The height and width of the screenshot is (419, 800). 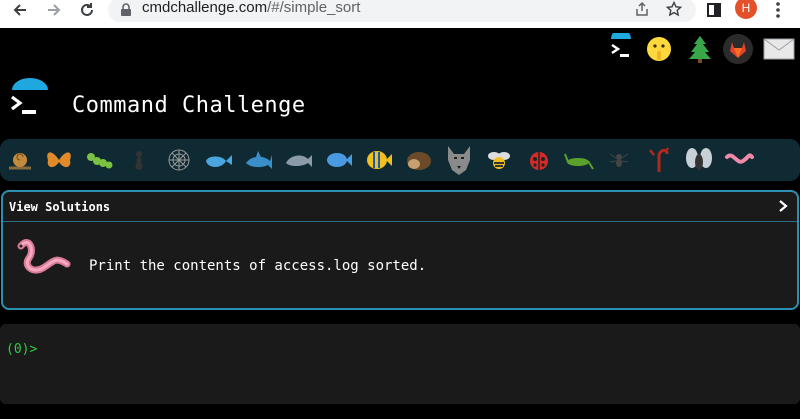 I want to click on more-menu-icon, so click(x=778, y=10).